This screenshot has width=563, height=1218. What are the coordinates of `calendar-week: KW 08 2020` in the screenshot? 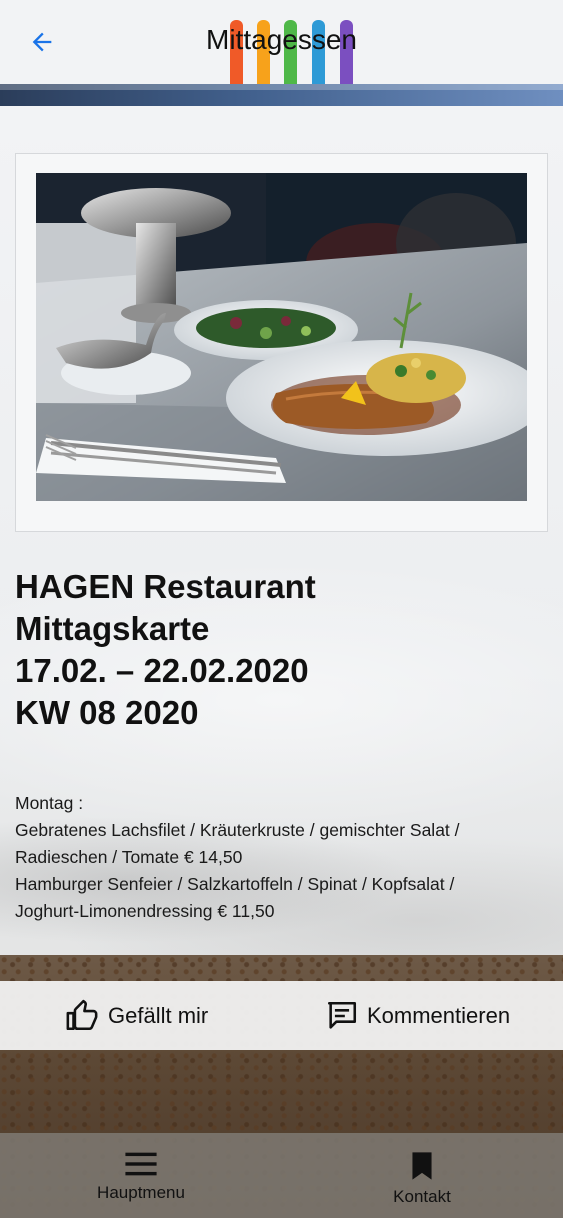 It's located at (107, 712).